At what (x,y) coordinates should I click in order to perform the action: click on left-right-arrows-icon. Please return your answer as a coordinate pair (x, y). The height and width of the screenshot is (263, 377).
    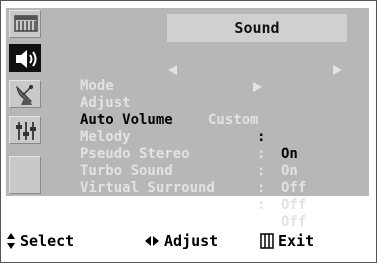
    Looking at the image, I should click on (152, 241).